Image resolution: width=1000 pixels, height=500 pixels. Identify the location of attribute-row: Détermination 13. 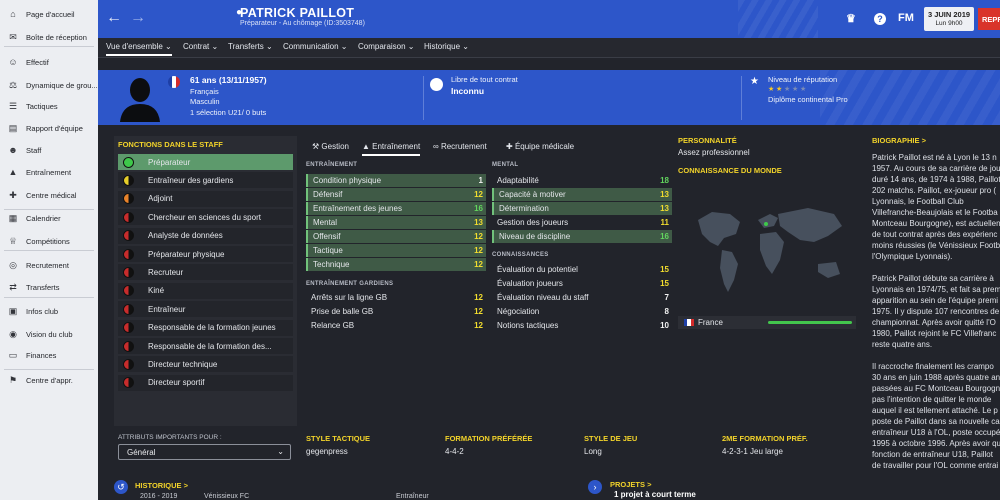
(582, 208).